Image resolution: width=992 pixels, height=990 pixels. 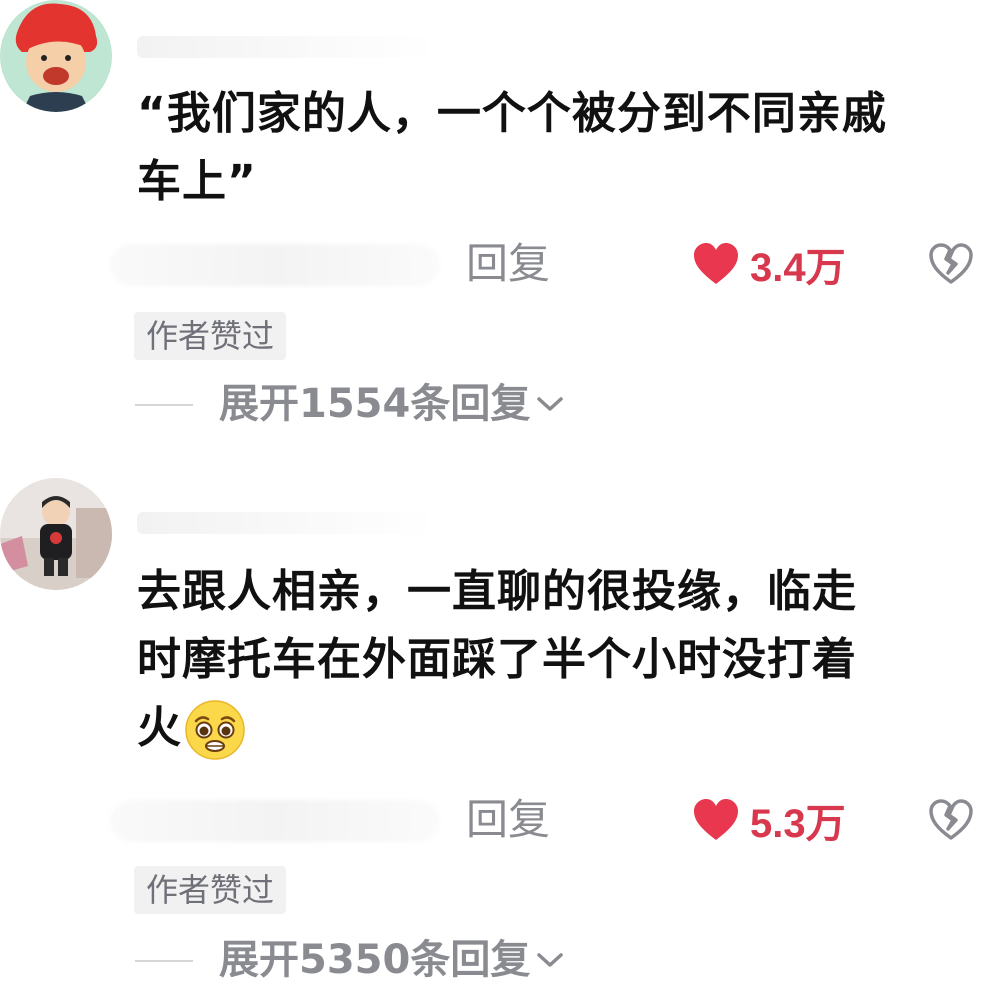 What do you see at coordinates (497, 591) in the screenshot?
I see `comment-text-line: 去跟人相亲，一直聊的很投缘，临走` at bounding box center [497, 591].